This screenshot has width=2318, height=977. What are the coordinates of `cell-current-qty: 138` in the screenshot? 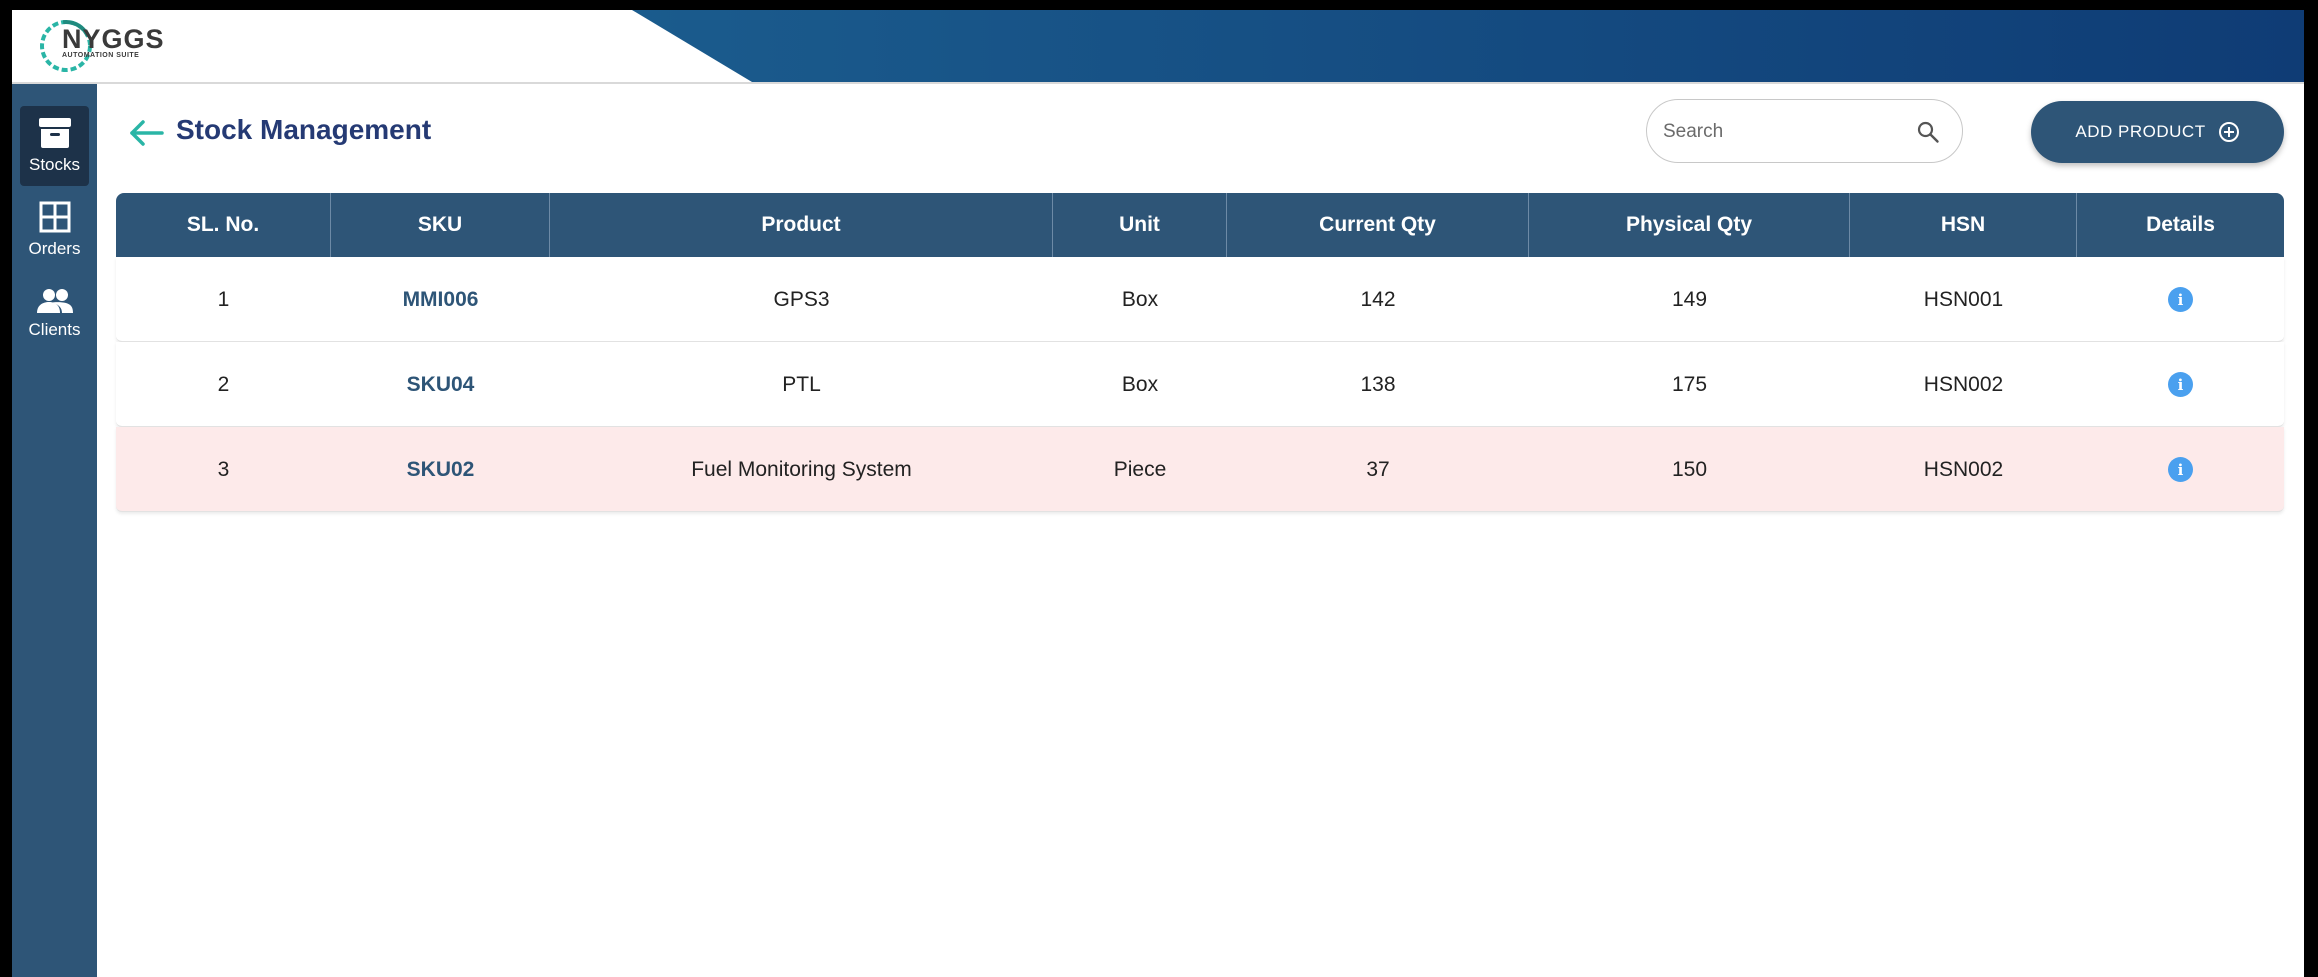 It's located at (1378, 384).